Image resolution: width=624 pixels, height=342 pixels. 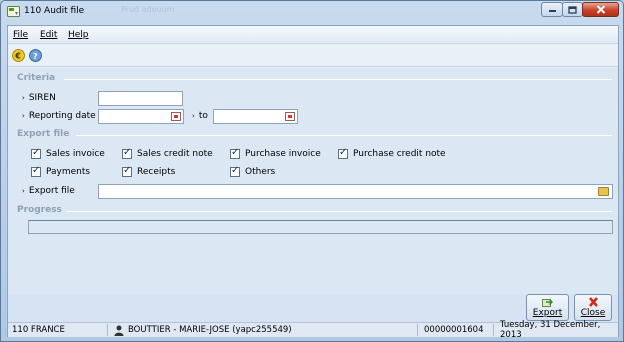 I want to click on menu-help: Help, so click(x=78, y=35).